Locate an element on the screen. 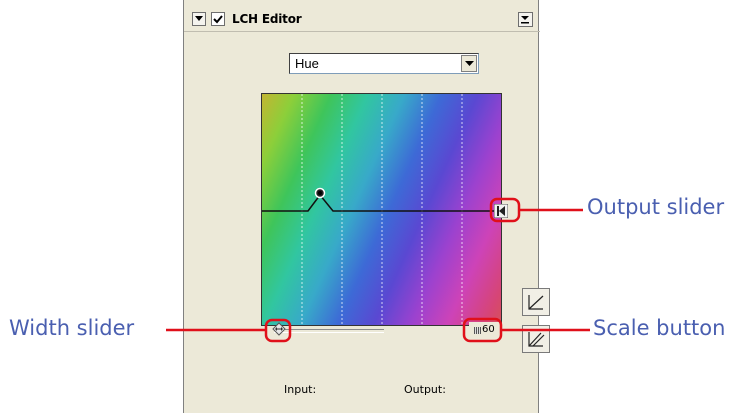 The width and height of the screenshot is (755, 413). collapse-button is located at coordinates (199, 19).